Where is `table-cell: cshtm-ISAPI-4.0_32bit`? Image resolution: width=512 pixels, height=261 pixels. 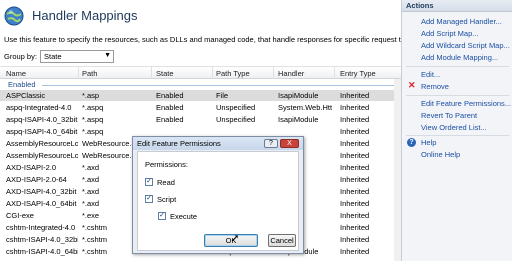 table-cell: cshtm-ISAPI-4.0_32bit is located at coordinates (42, 239).